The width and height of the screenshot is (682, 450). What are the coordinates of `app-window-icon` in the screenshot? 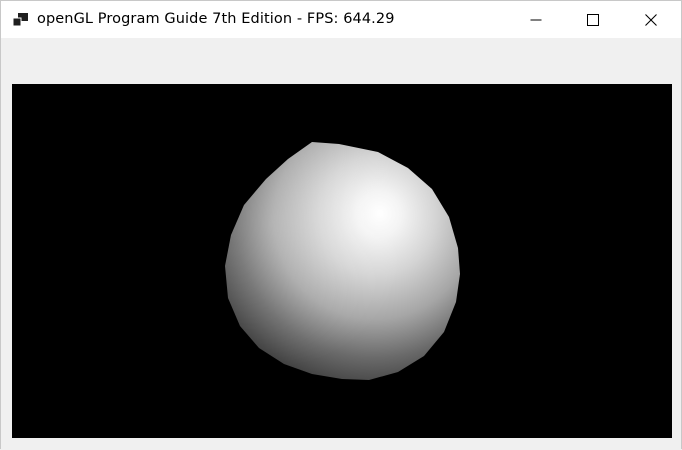 It's located at (20, 19).